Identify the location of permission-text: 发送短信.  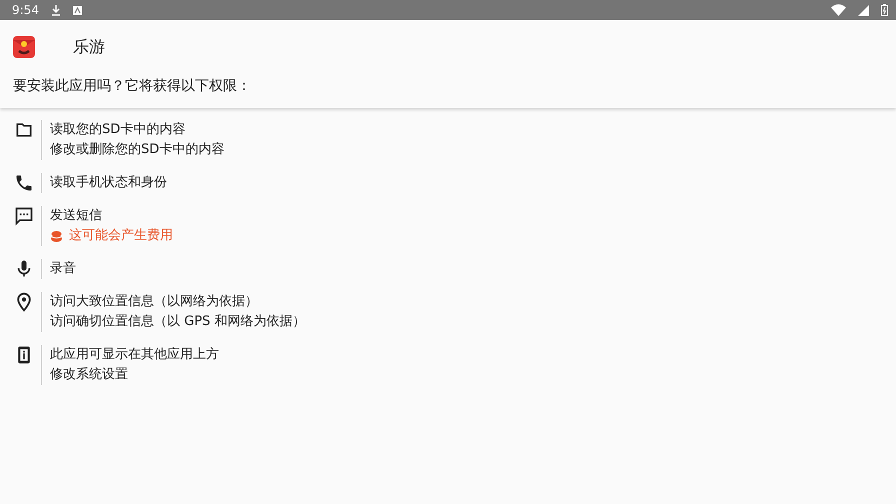
(76, 216).